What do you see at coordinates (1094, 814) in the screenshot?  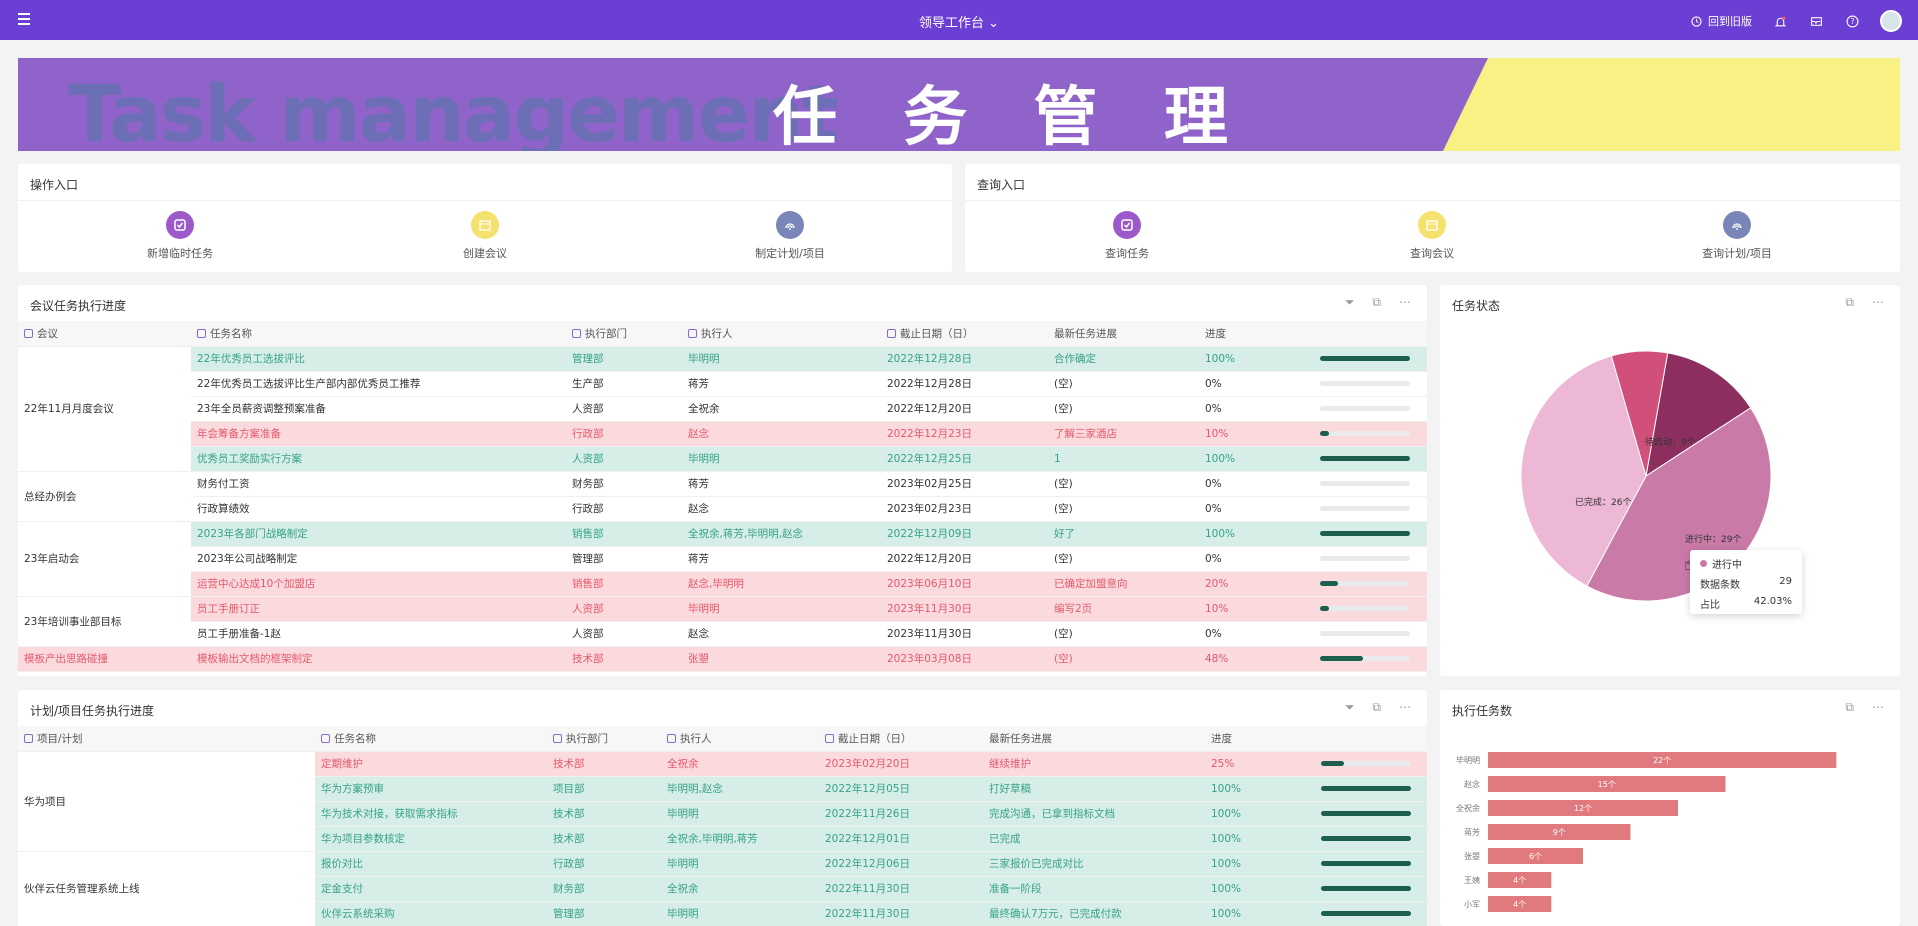 I see `news-cell: 完成沟通，已拿到指标文档` at bounding box center [1094, 814].